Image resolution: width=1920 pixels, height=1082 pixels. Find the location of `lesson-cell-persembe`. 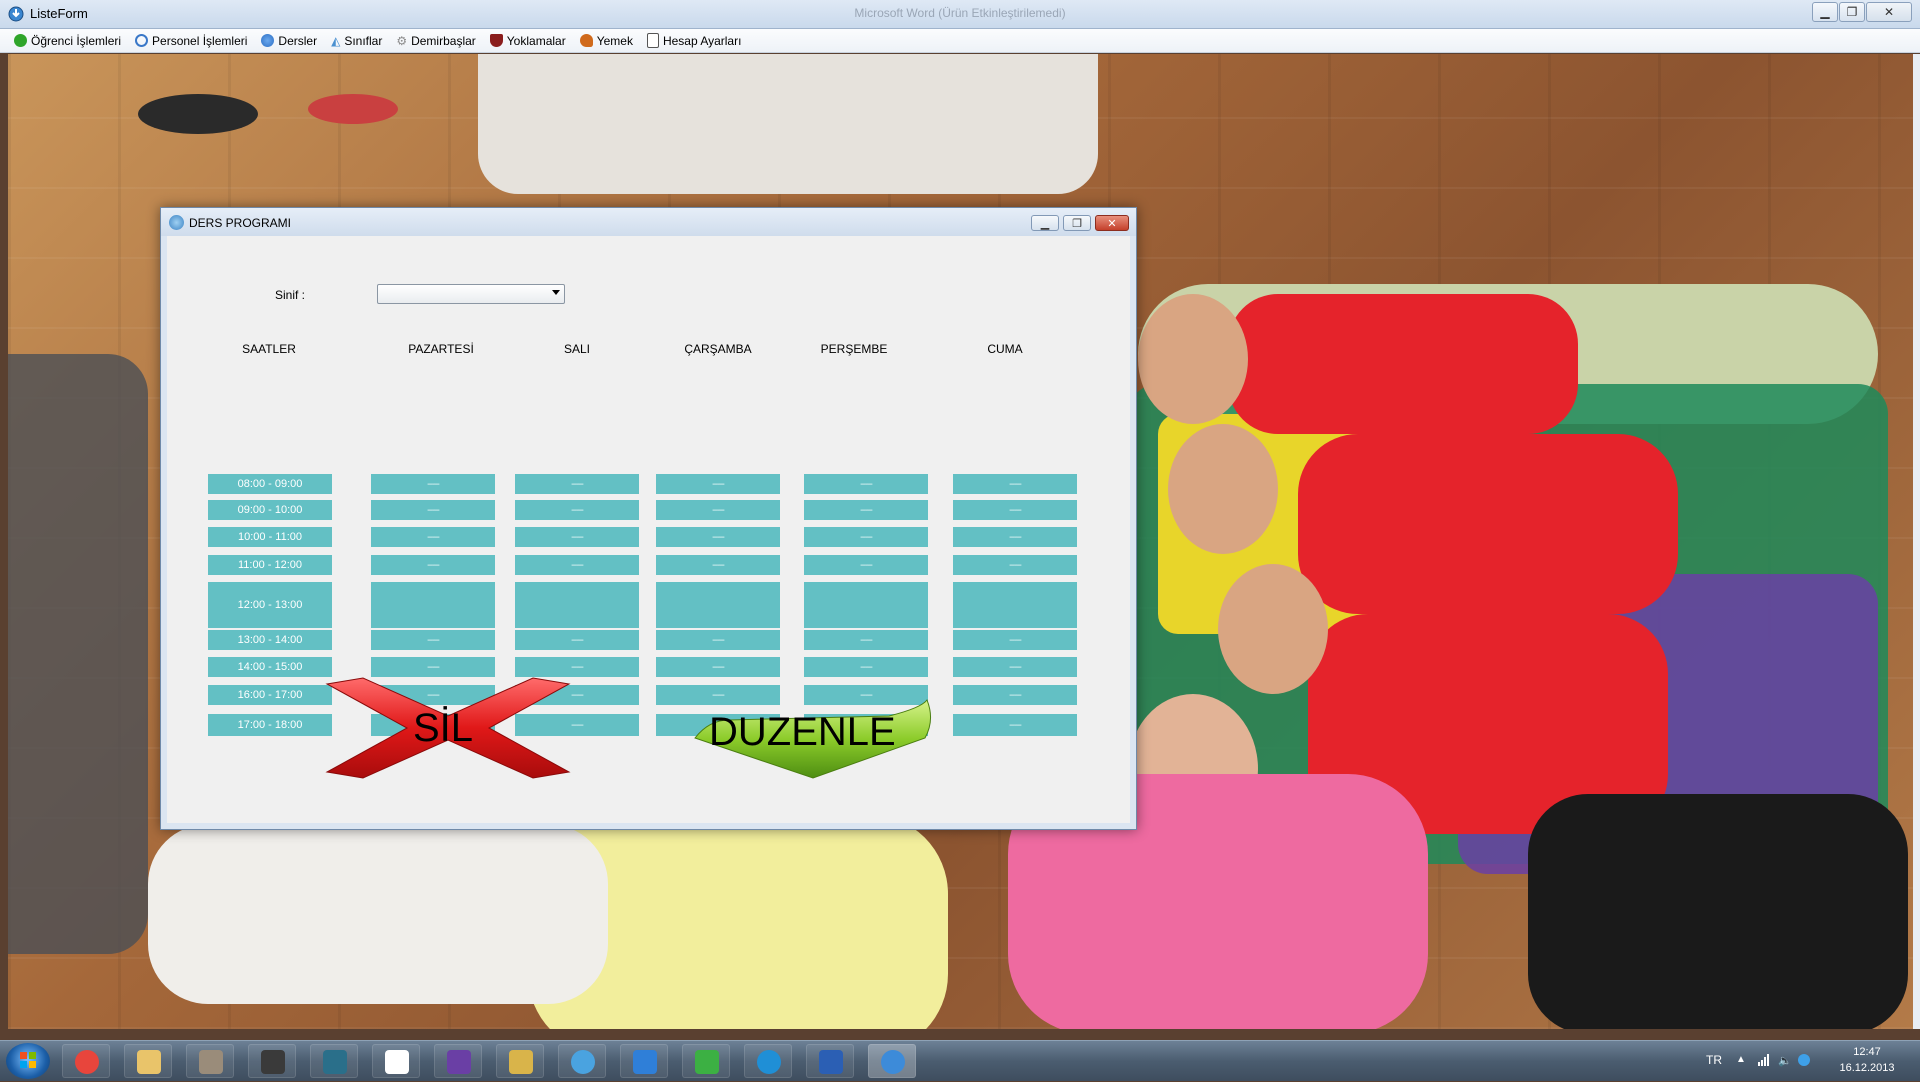

lesson-cell-persembe is located at coordinates (866, 605).